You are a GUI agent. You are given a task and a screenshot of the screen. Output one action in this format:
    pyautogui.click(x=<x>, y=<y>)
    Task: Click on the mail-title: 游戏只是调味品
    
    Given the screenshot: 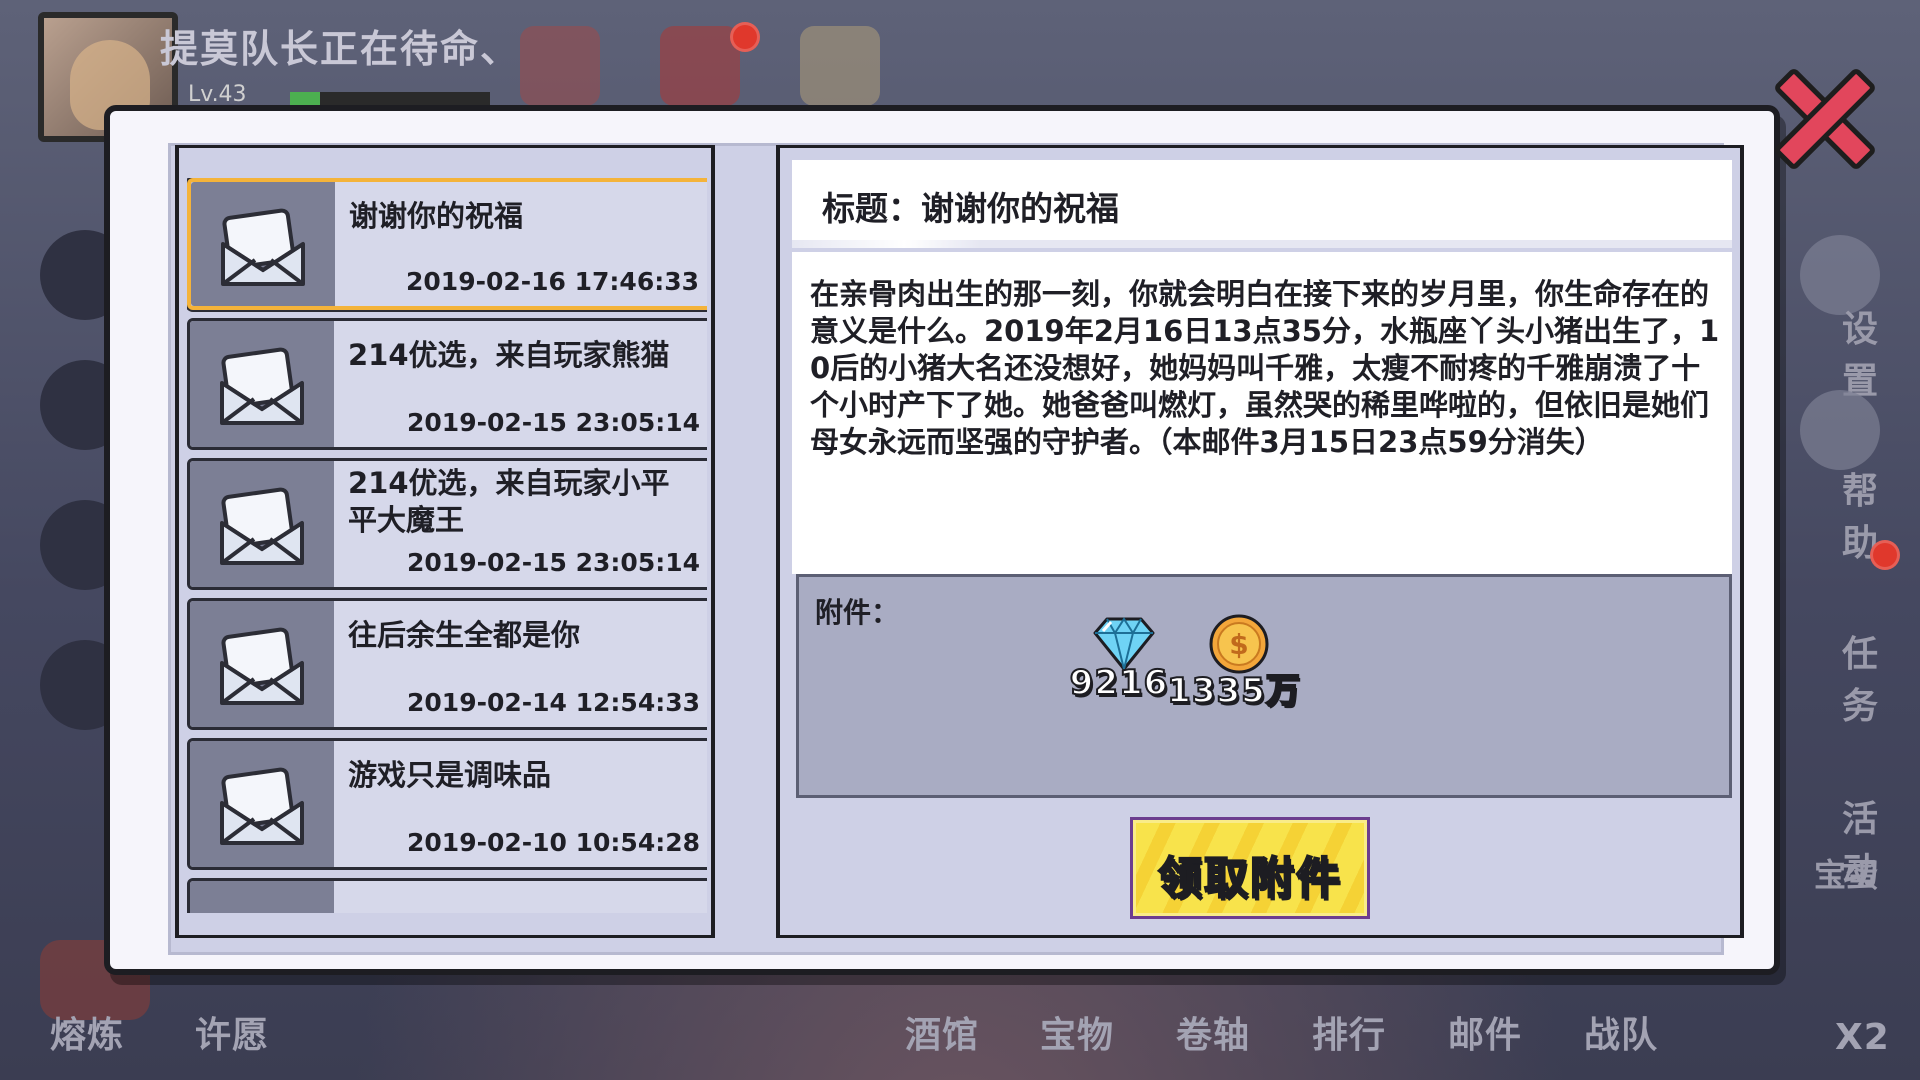 What is the action you would take?
    pyautogui.click(x=450, y=775)
    